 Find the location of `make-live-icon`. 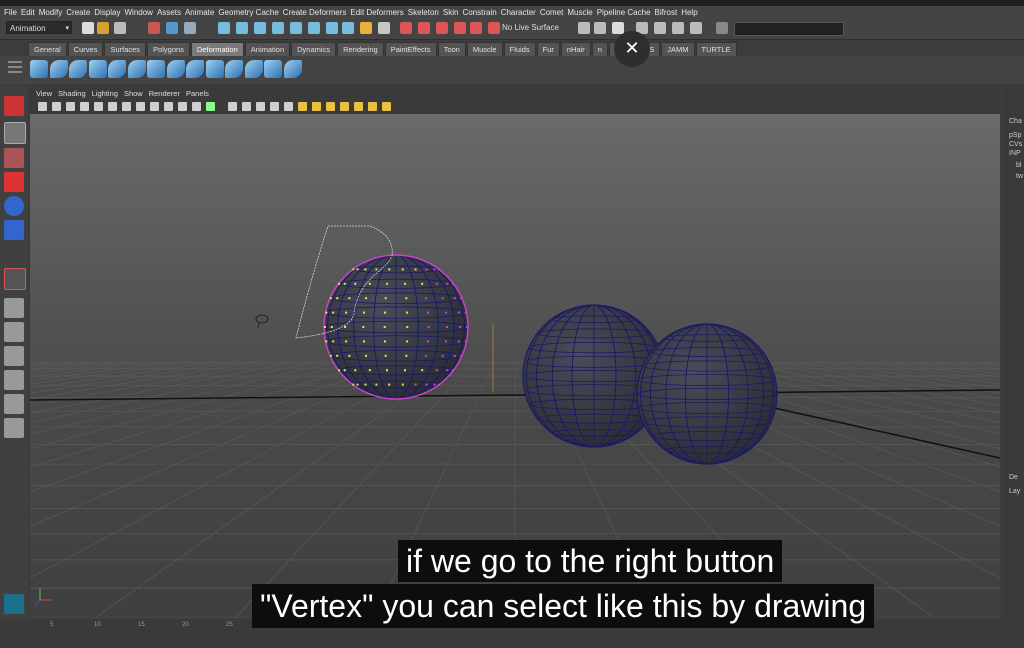

make-live-icon is located at coordinates (332, 28).